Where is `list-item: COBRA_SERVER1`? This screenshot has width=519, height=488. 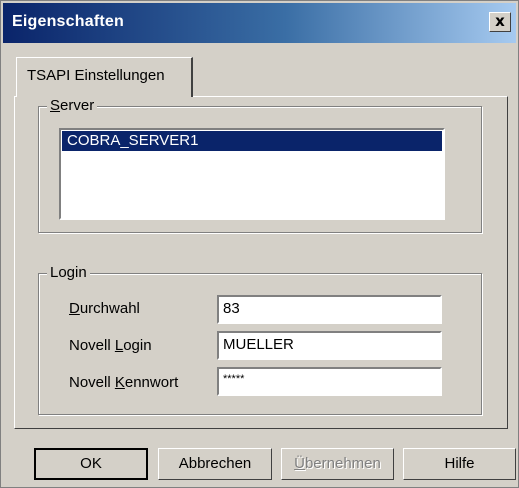 list-item: COBRA_SERVER1 is located at coordinates (252, 141).